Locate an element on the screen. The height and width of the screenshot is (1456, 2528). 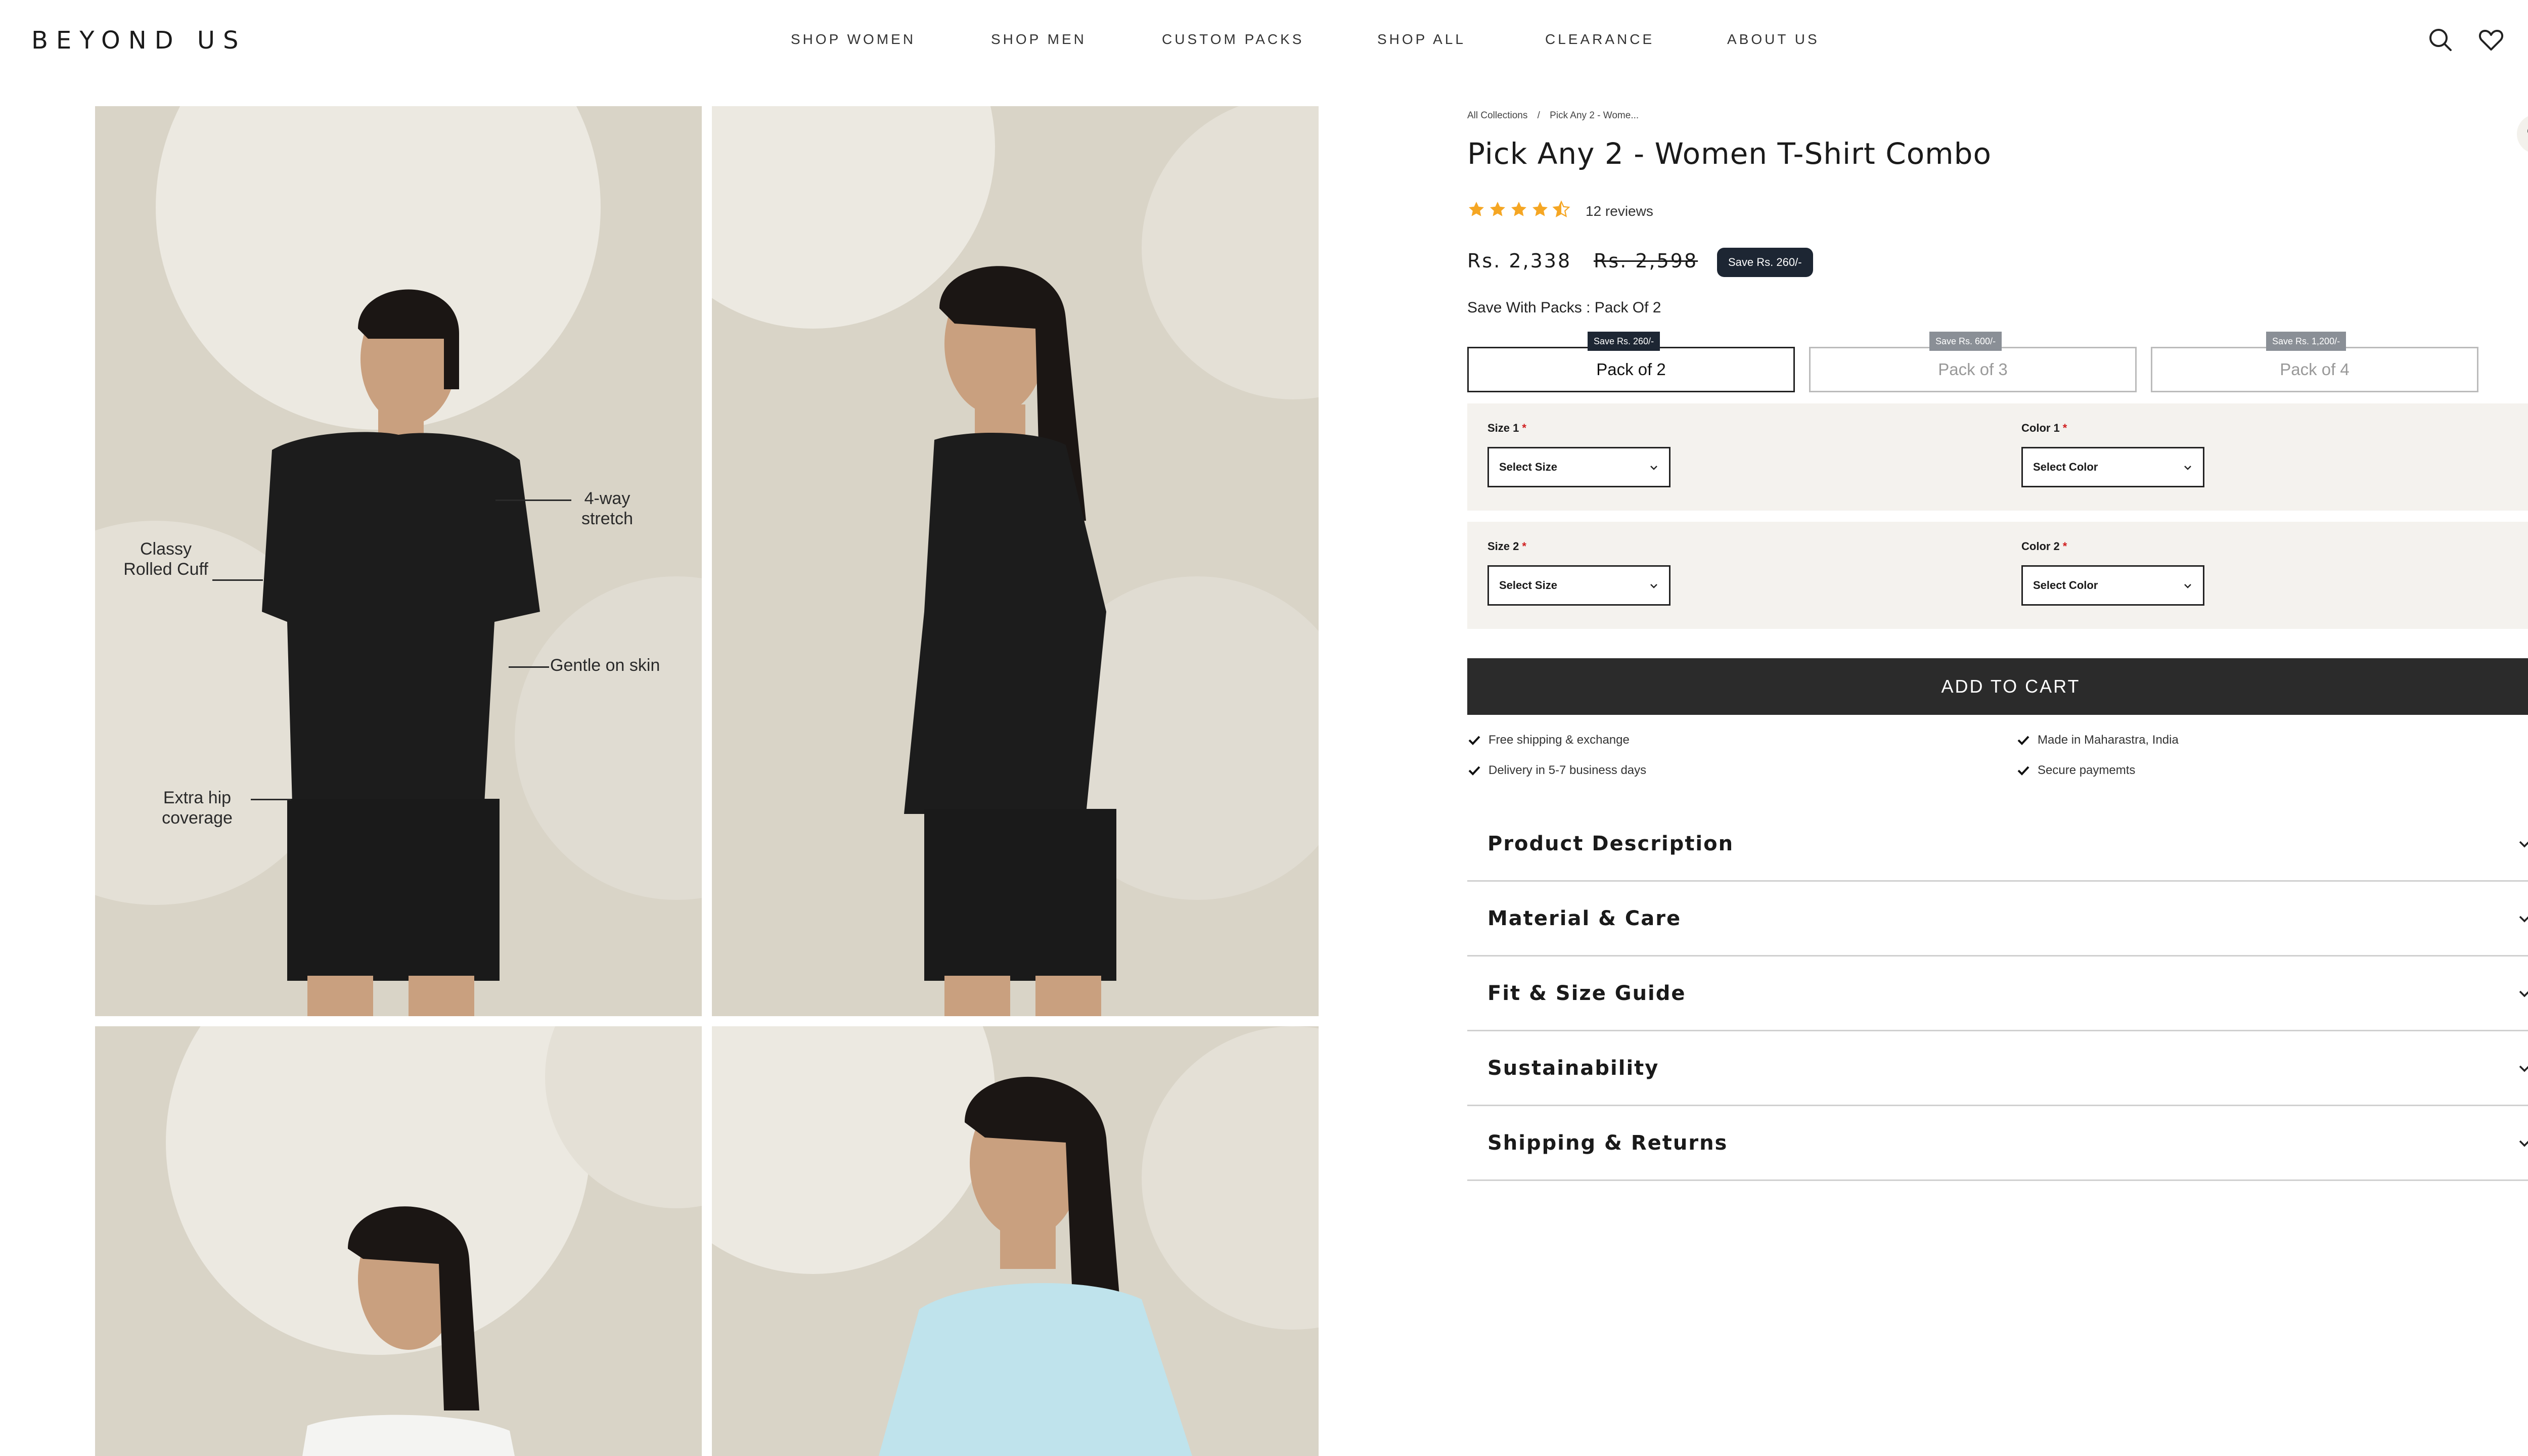
accordion-title: Product Description is located at coordinates (1611, 843).